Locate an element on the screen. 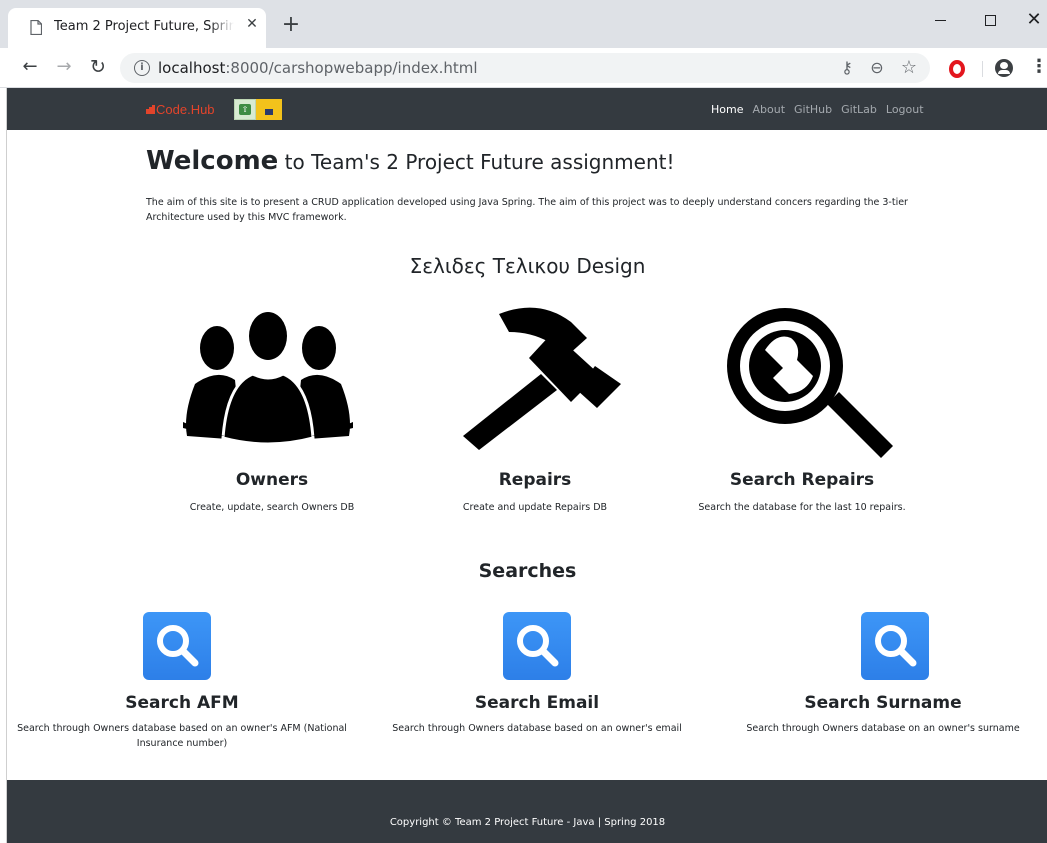  brand-logo: Code.Hub is located at coordinates (180, 109).